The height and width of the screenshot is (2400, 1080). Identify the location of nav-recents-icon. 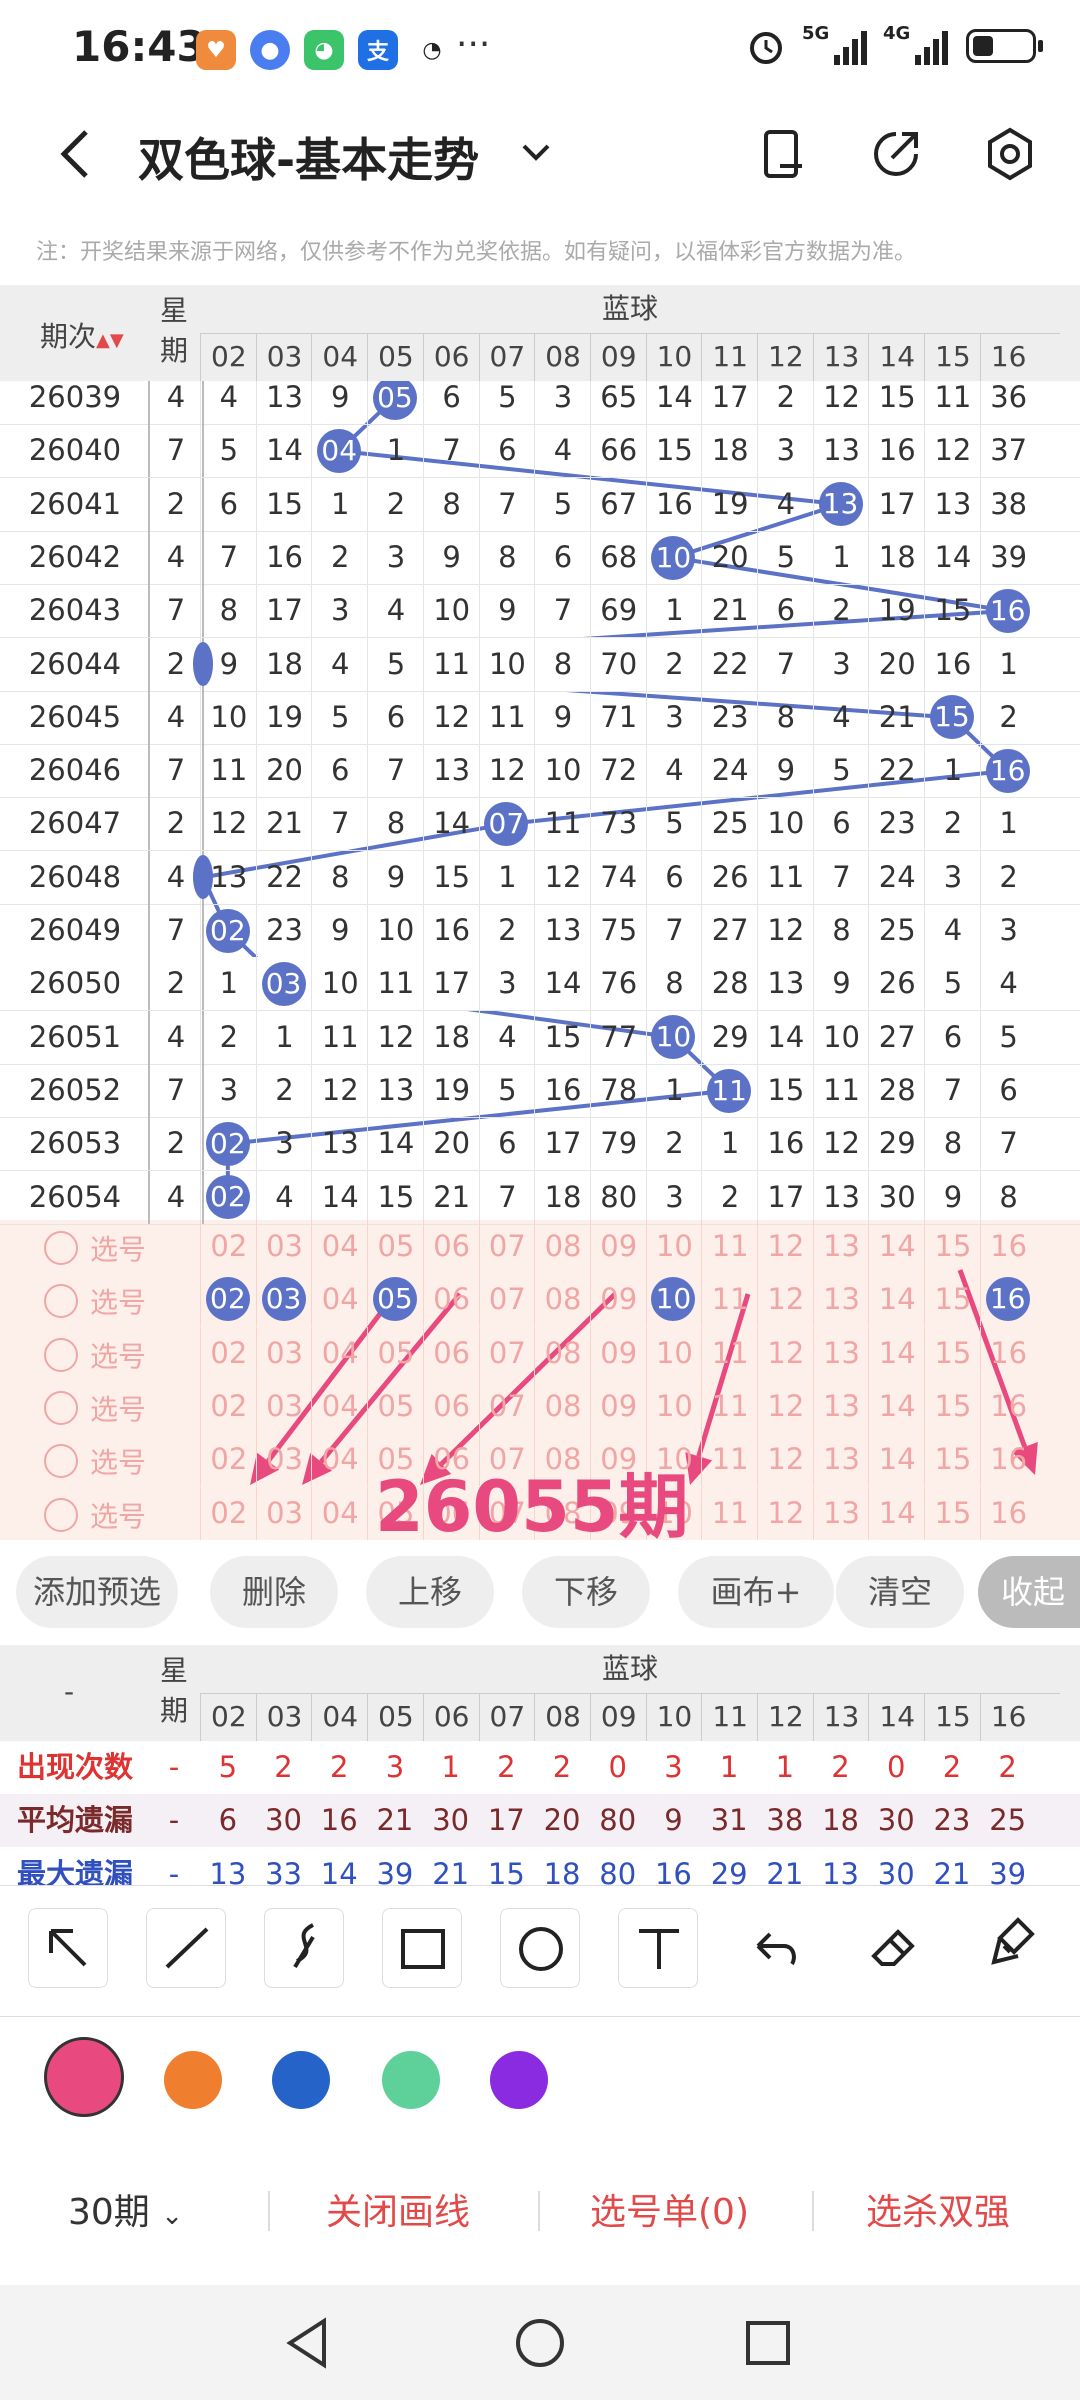
(768, 2343).